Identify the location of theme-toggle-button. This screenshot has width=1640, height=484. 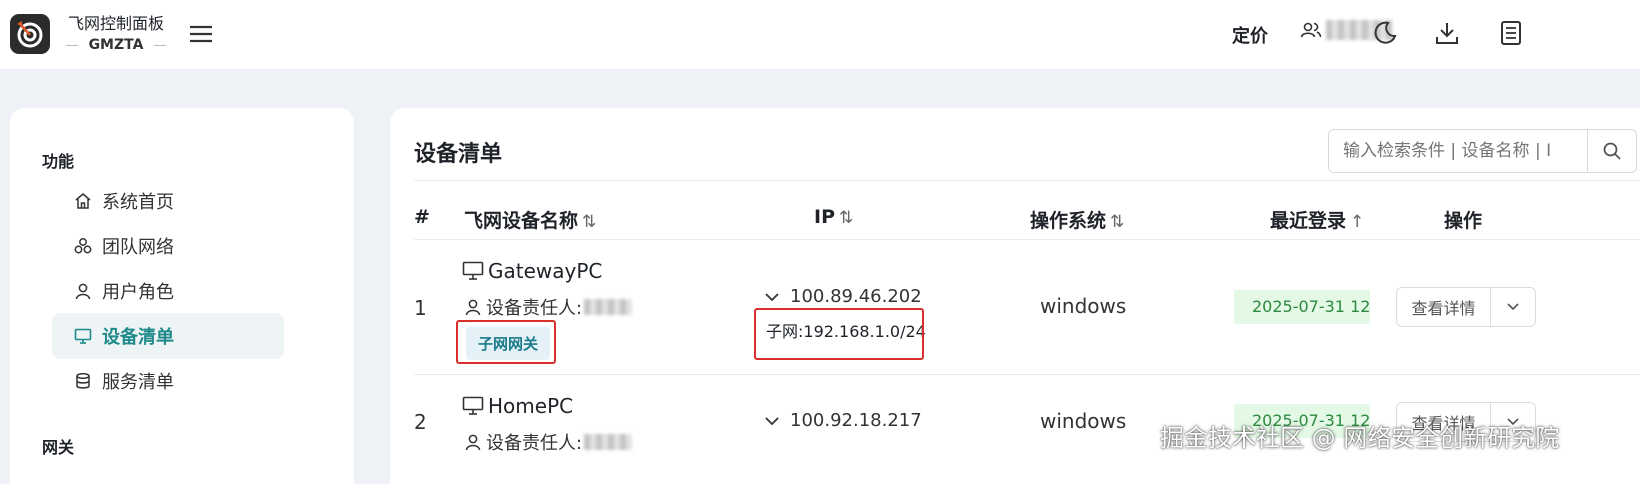
(1385, 33).